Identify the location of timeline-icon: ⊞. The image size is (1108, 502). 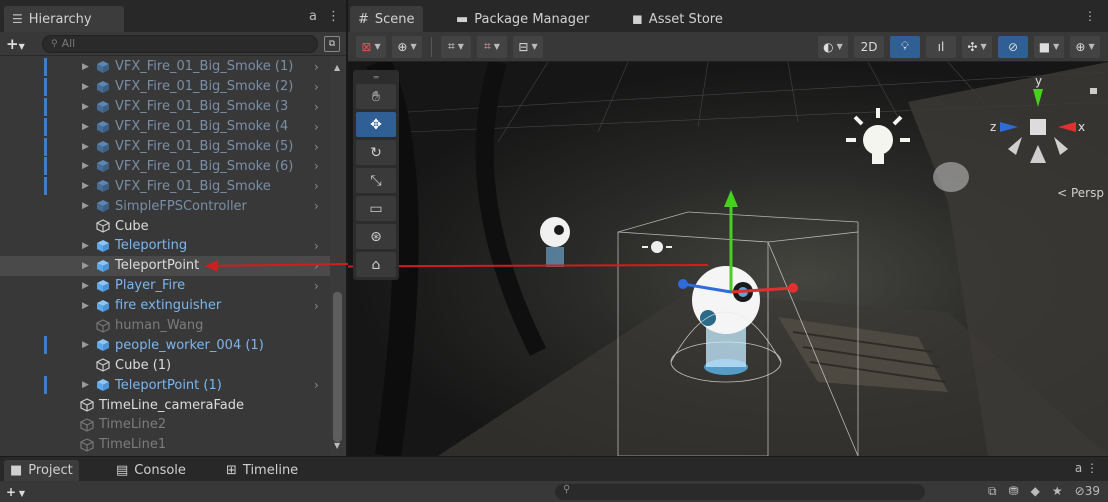
(231, 470).